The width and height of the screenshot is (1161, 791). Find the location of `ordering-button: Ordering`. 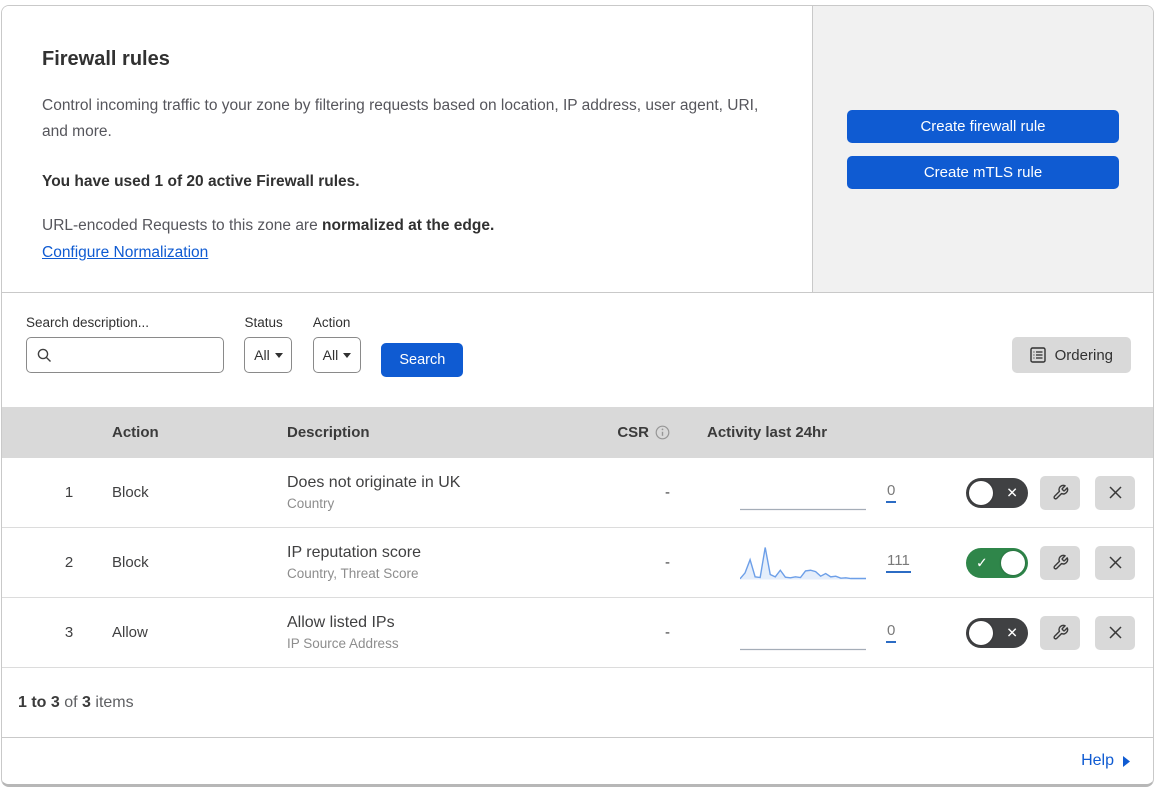

ordering-button: Ordering is located at coordinates (1071, 355).